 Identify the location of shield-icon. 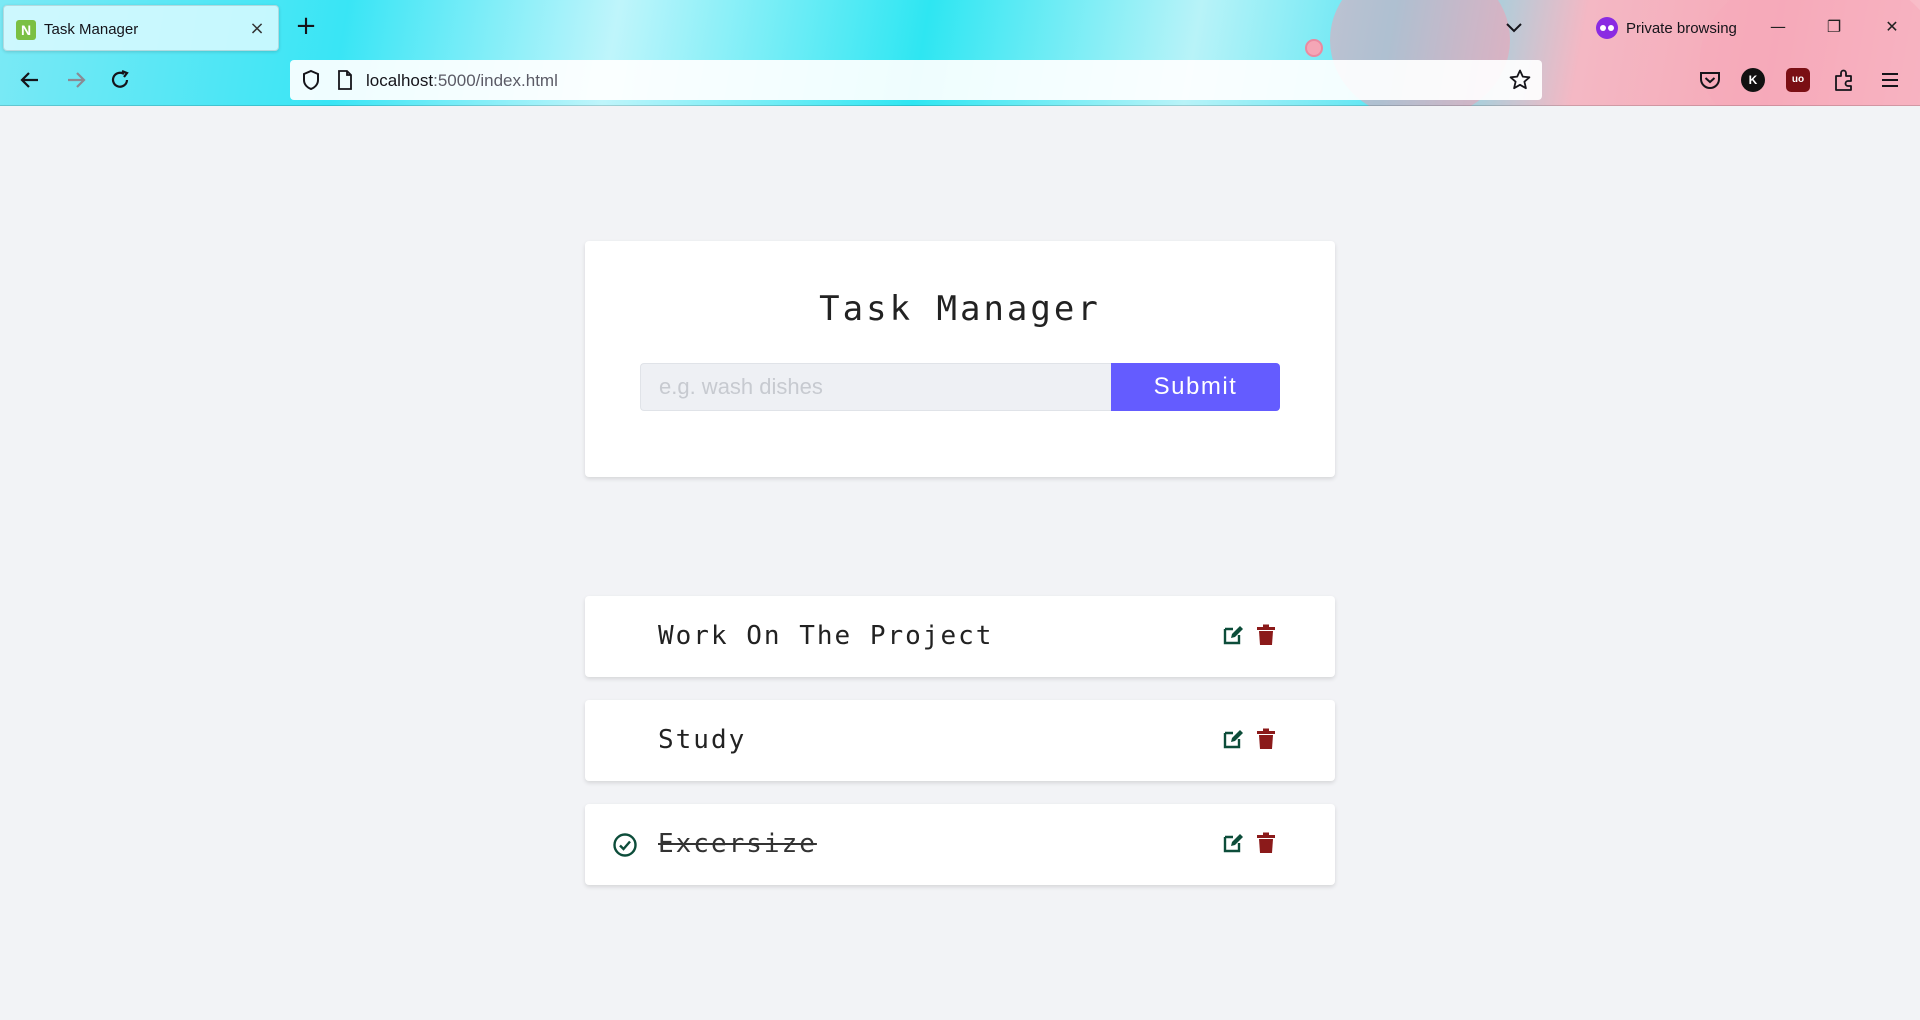
(311, 80).